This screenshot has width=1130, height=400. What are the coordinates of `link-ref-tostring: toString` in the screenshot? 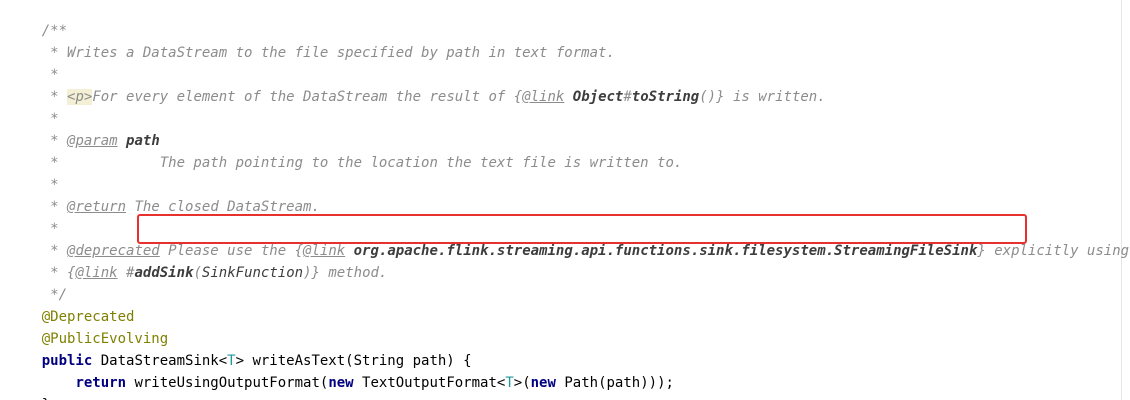 It's located at (665, 97).